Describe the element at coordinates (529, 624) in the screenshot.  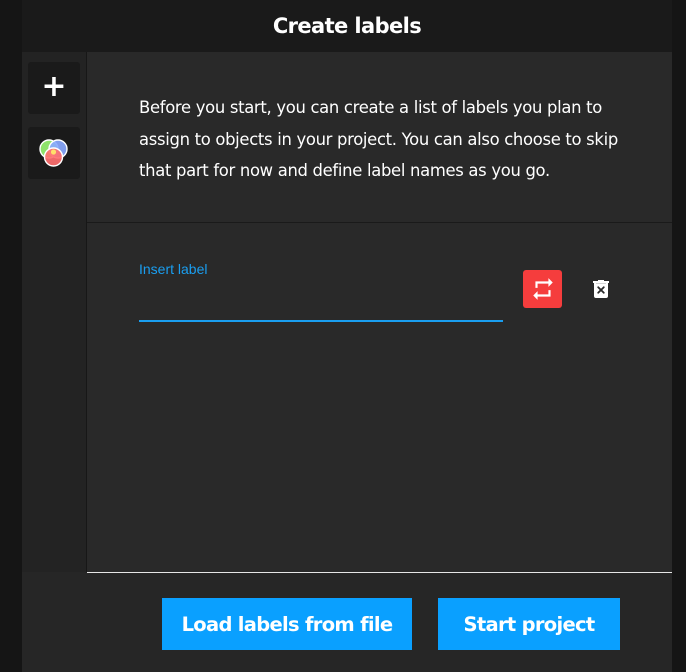
I see `start-project-button: Start project` at that location.